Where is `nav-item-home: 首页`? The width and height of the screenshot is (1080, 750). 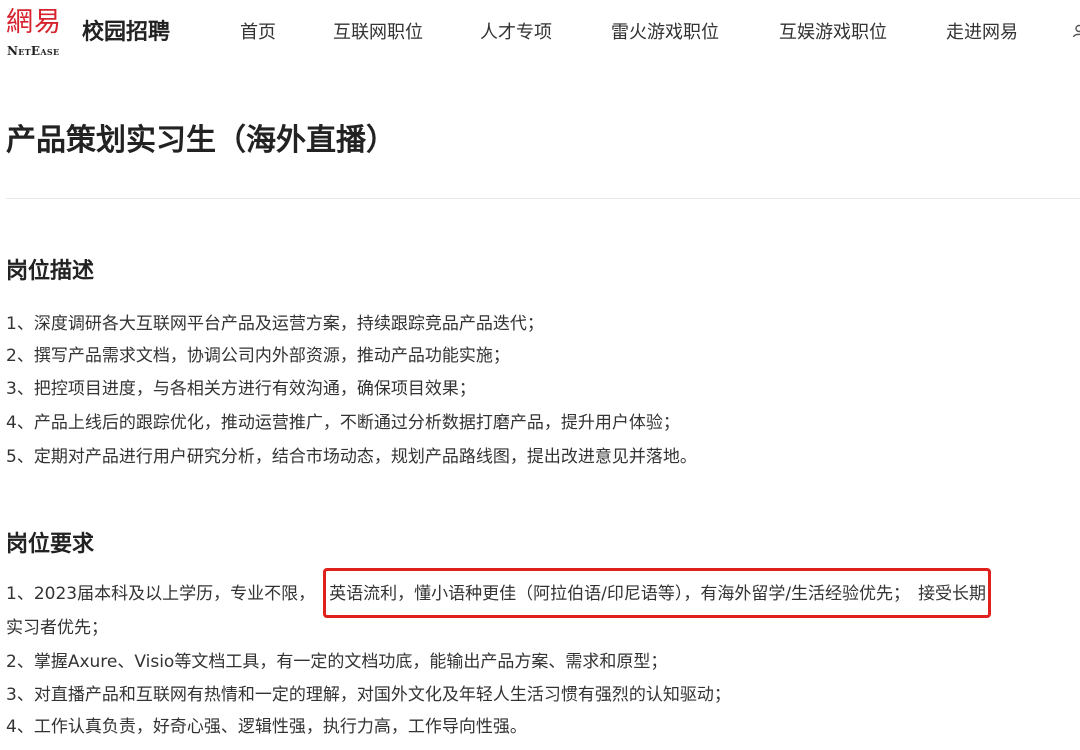 nav-item-home: 首页 is located at coordinates (258, 33).